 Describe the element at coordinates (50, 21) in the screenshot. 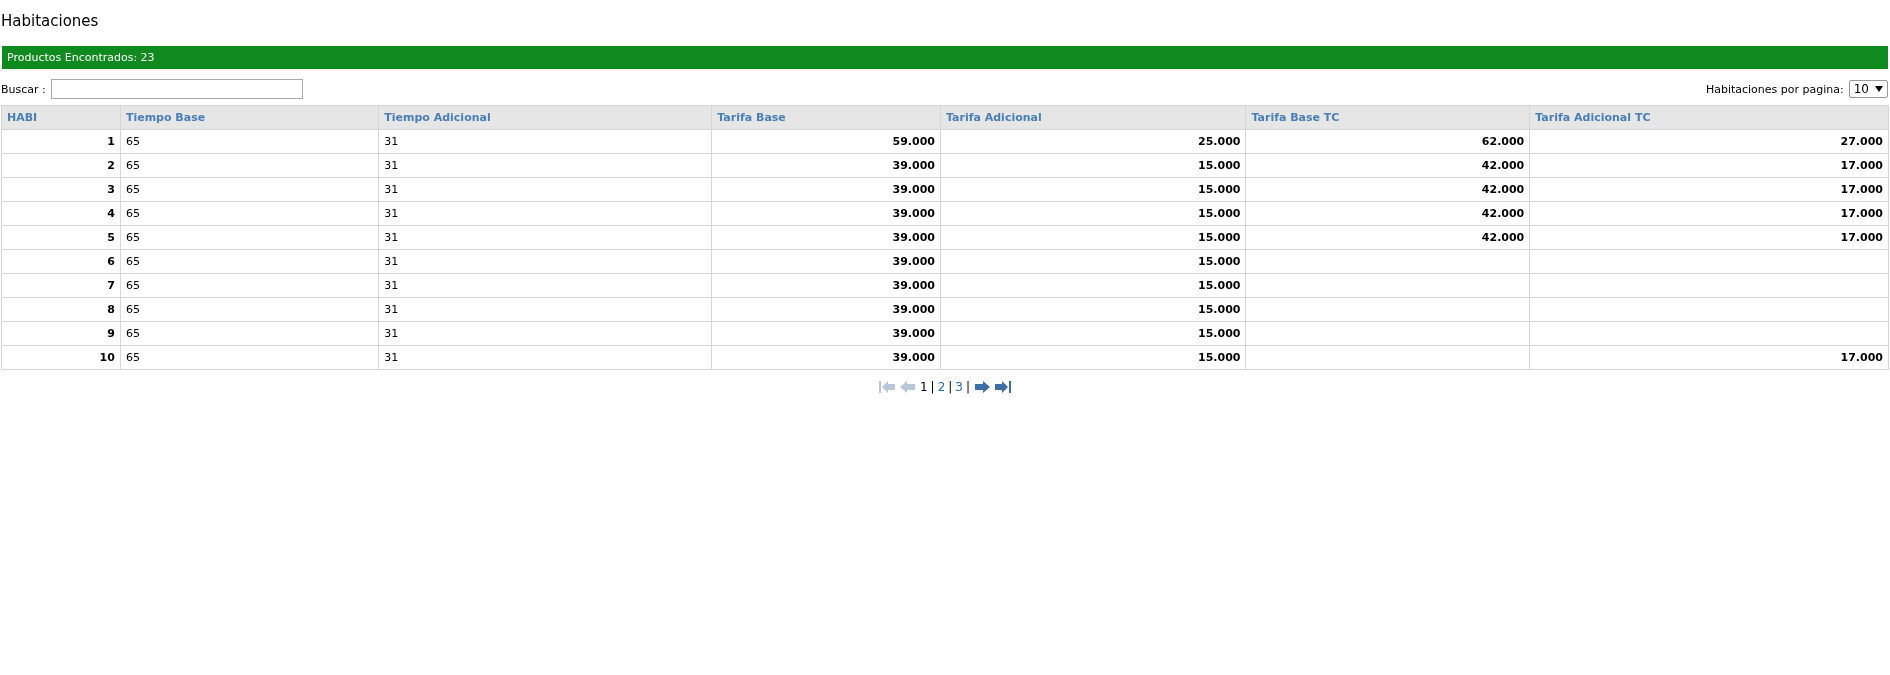

I see `page-title: Habitaciones` at that location.